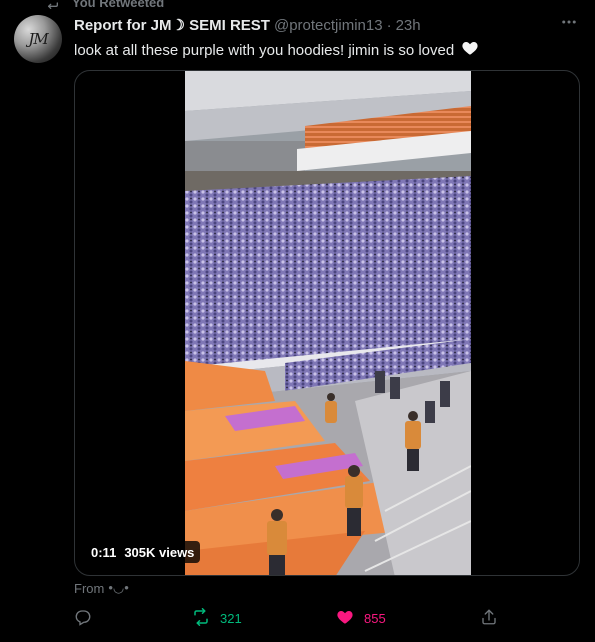 This screenshot has width=595, height=642. I want to click on avatar: JM, so click(38, 39).